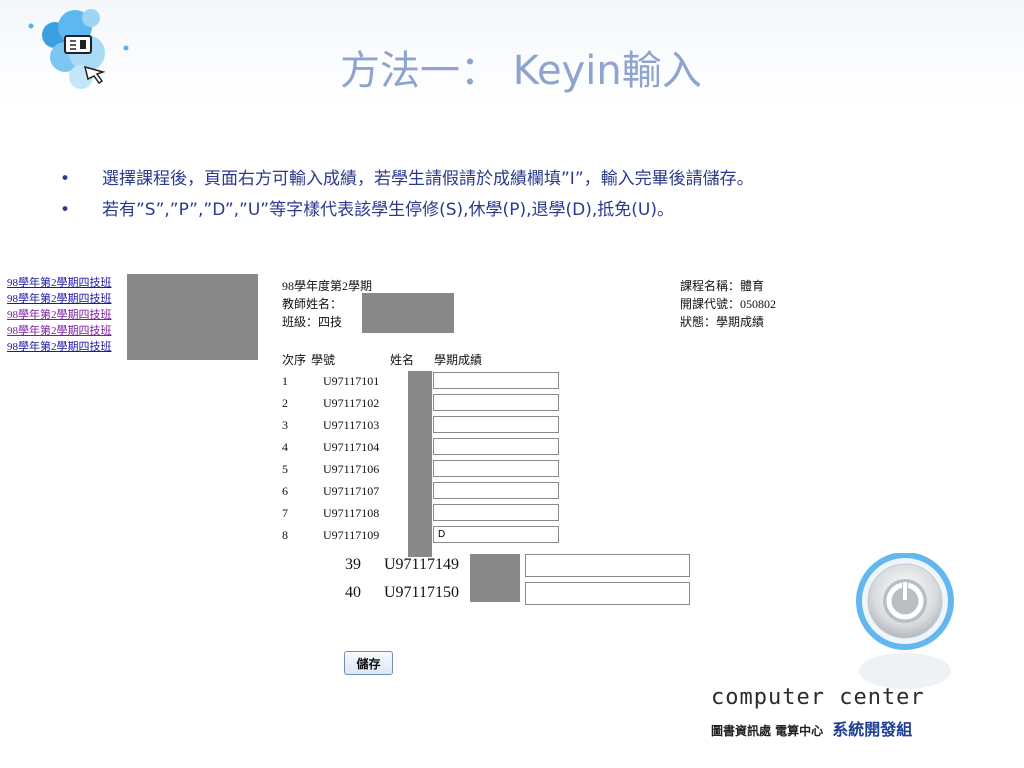  What do you see at coordinates (368, 663) in the screenshot?
I see `save-button: 儲存` at bounding box center [368, 663].